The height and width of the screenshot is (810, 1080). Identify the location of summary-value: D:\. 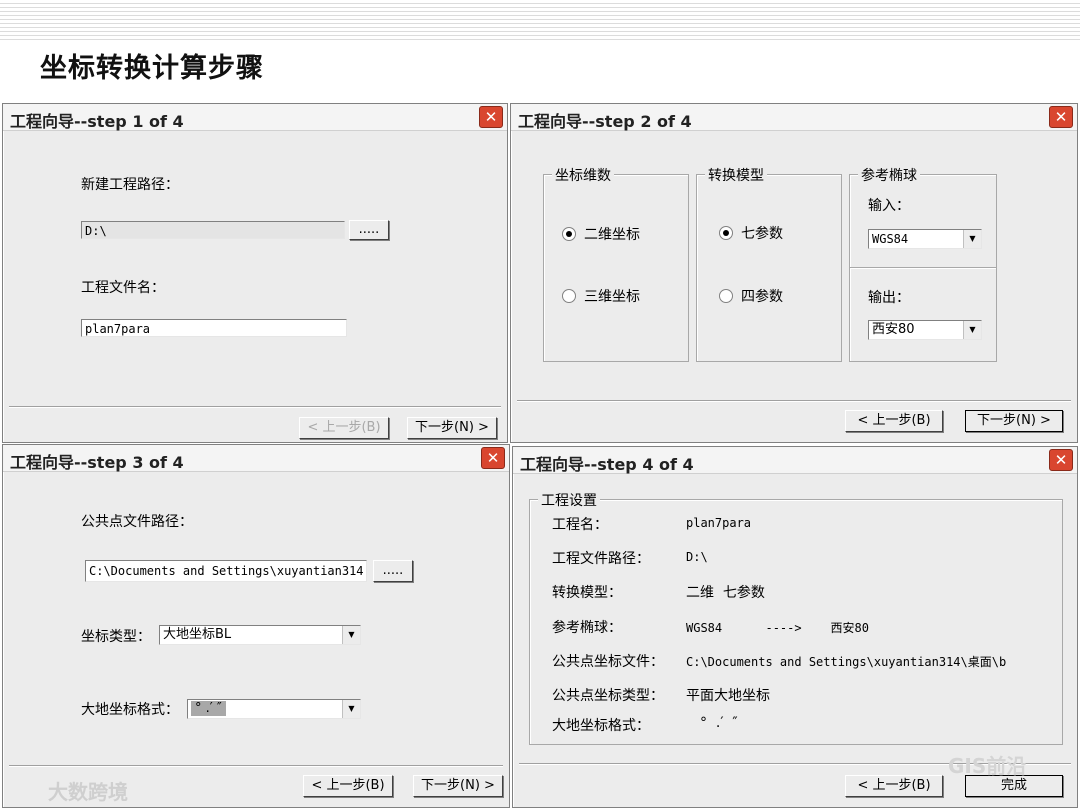
(697, 557).